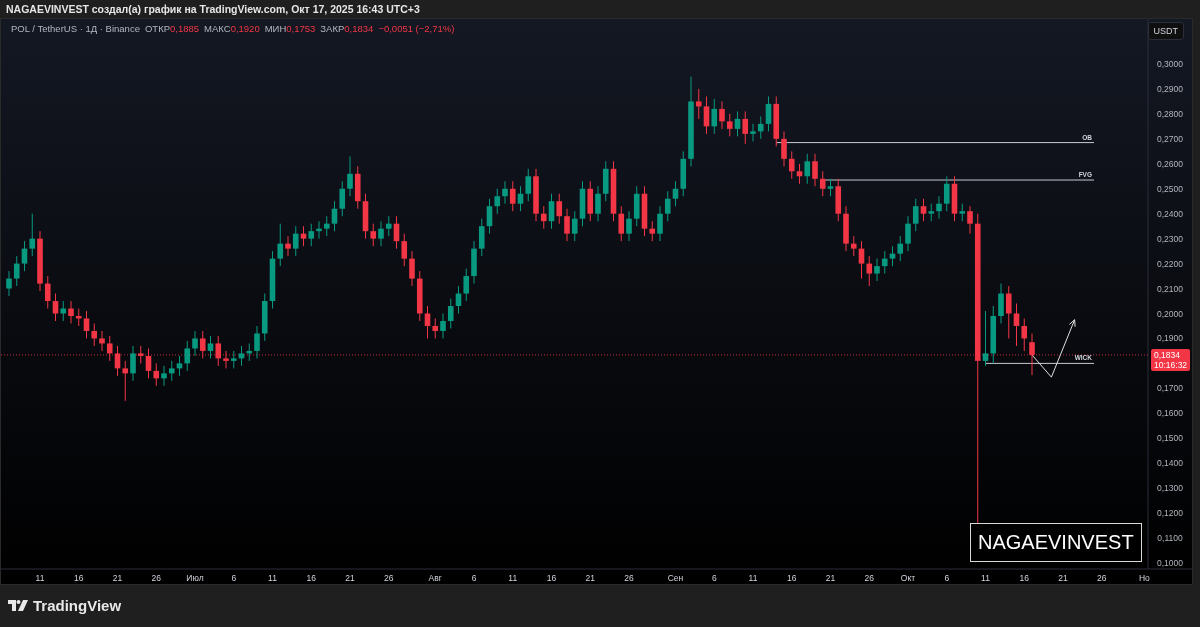 This screenshot has height=627, width=1200. What do you see at coordinates (1144, 578) in the screenshot?
I see `time-axis-label: Но` at bounding box center [1144, 578].